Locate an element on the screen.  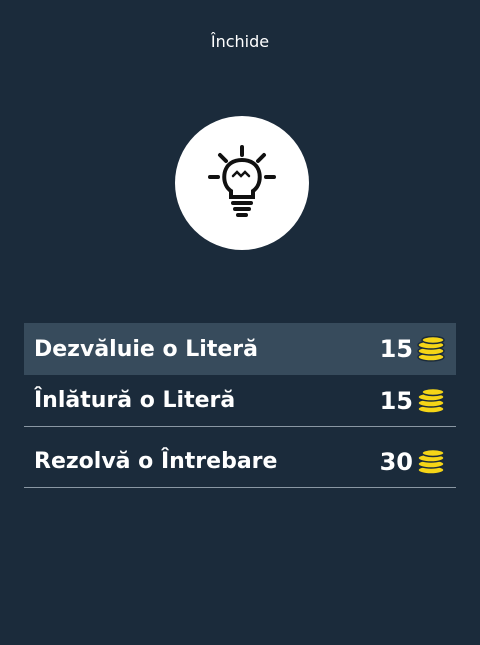
option-reveal-letter: Dezvăluie o Literă 15 is located at coordinates (240, 349).